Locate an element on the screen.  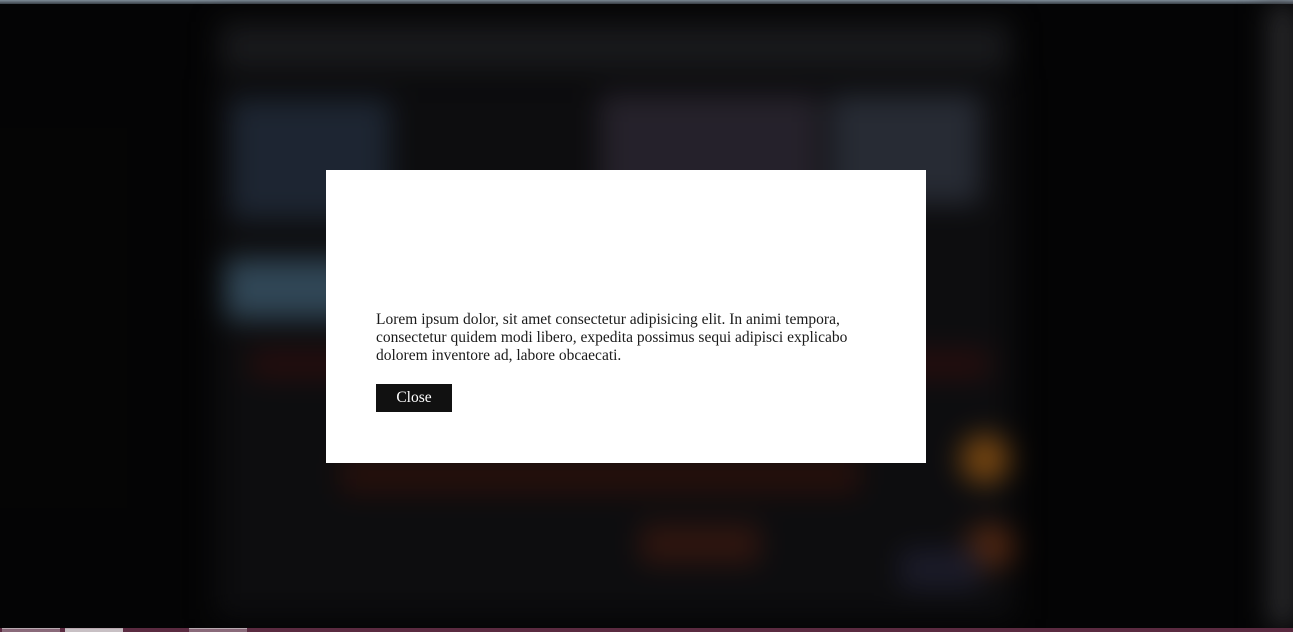
close-button: Close is located at coordinates (414, 398).